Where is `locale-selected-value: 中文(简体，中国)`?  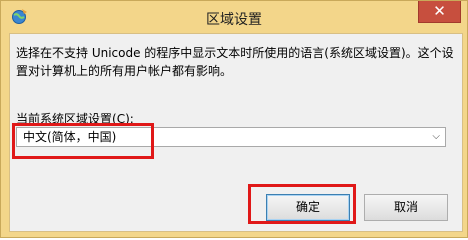
locale-selected-value: 中文(简体，中国) is located at coordinates (70, 137).